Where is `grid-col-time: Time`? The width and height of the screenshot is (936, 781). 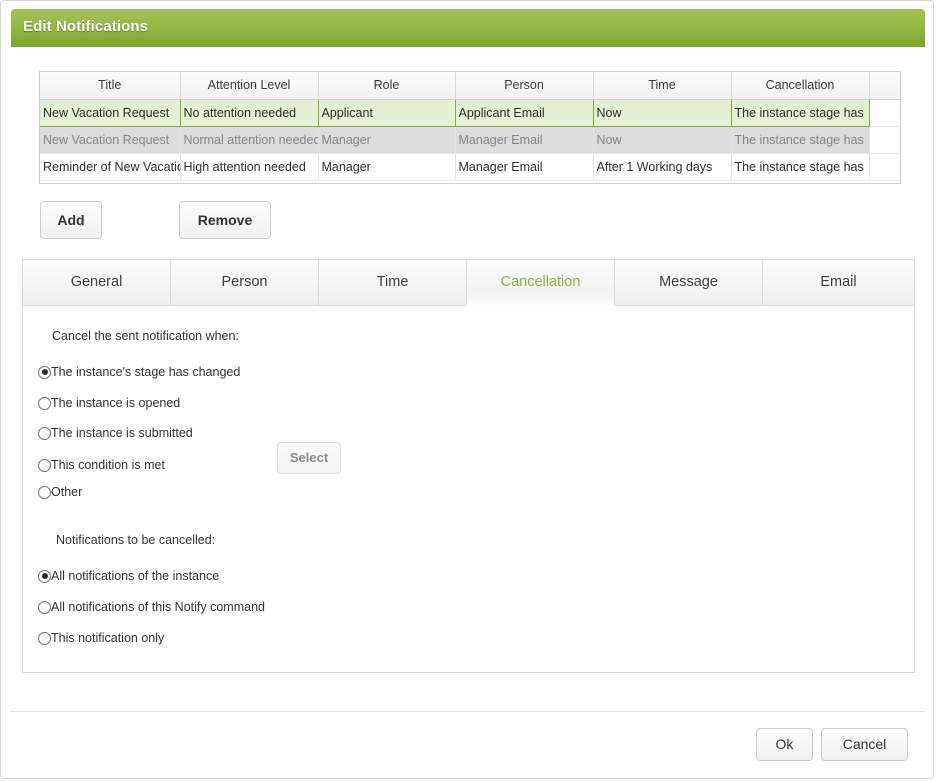
grid-col-time: Time is located at coordinates (662, 86).